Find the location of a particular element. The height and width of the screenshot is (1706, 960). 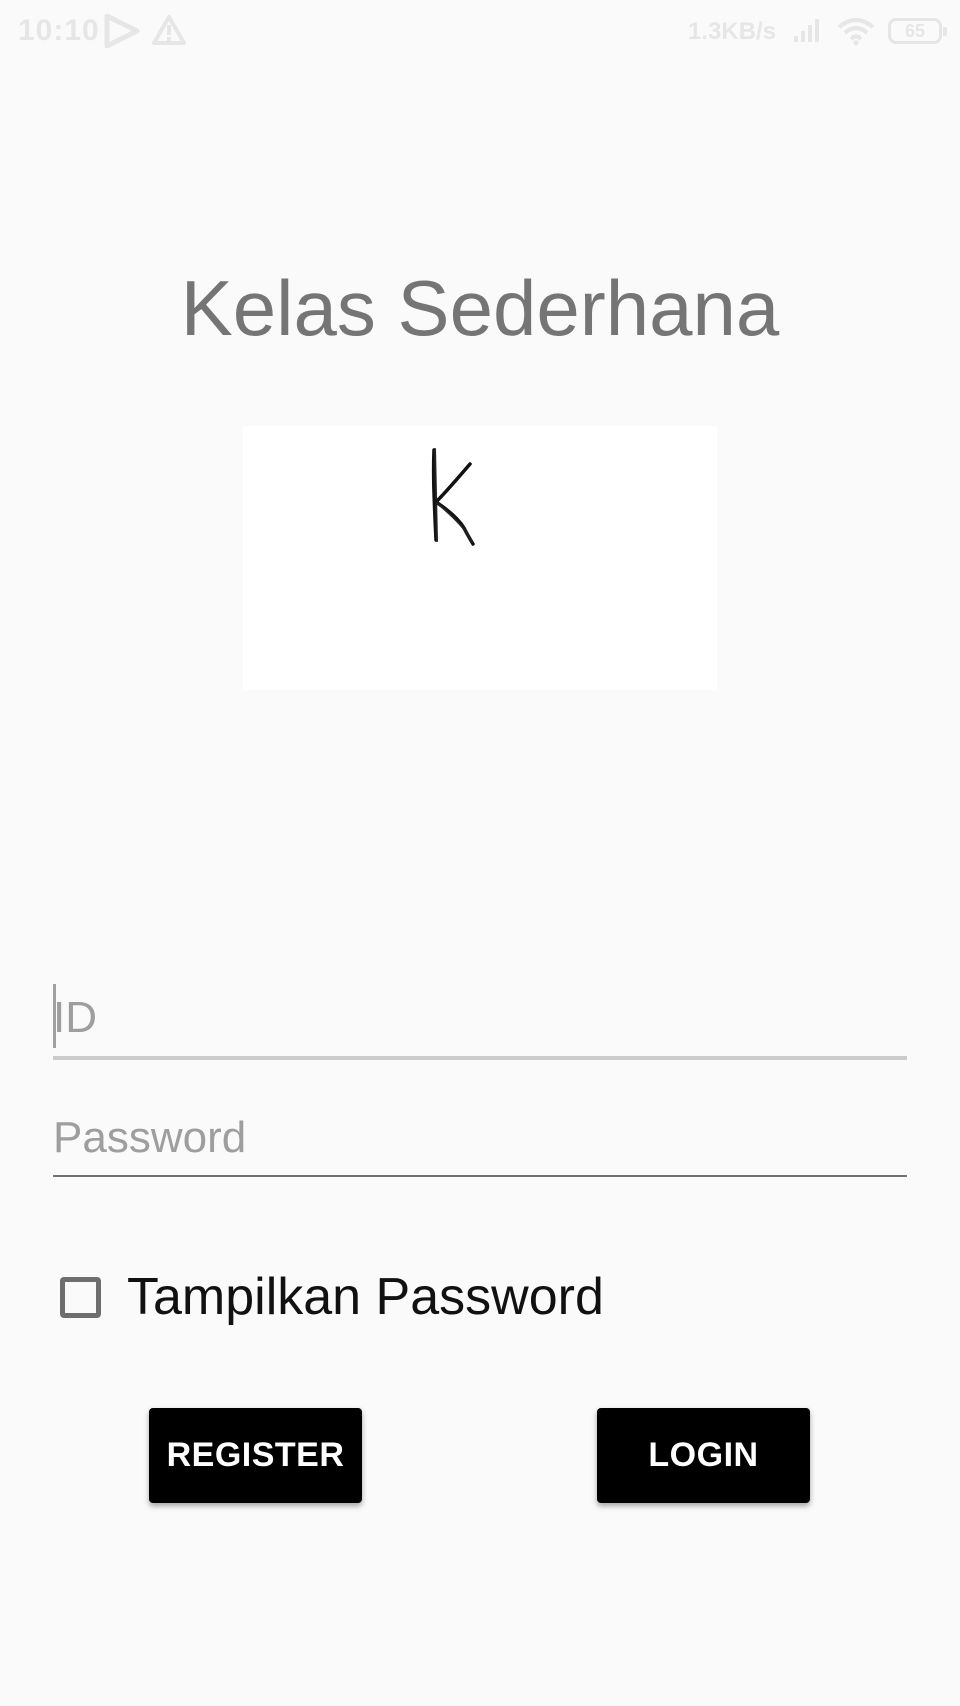

status-time: 10:10 is located at coordinates (59, 30).